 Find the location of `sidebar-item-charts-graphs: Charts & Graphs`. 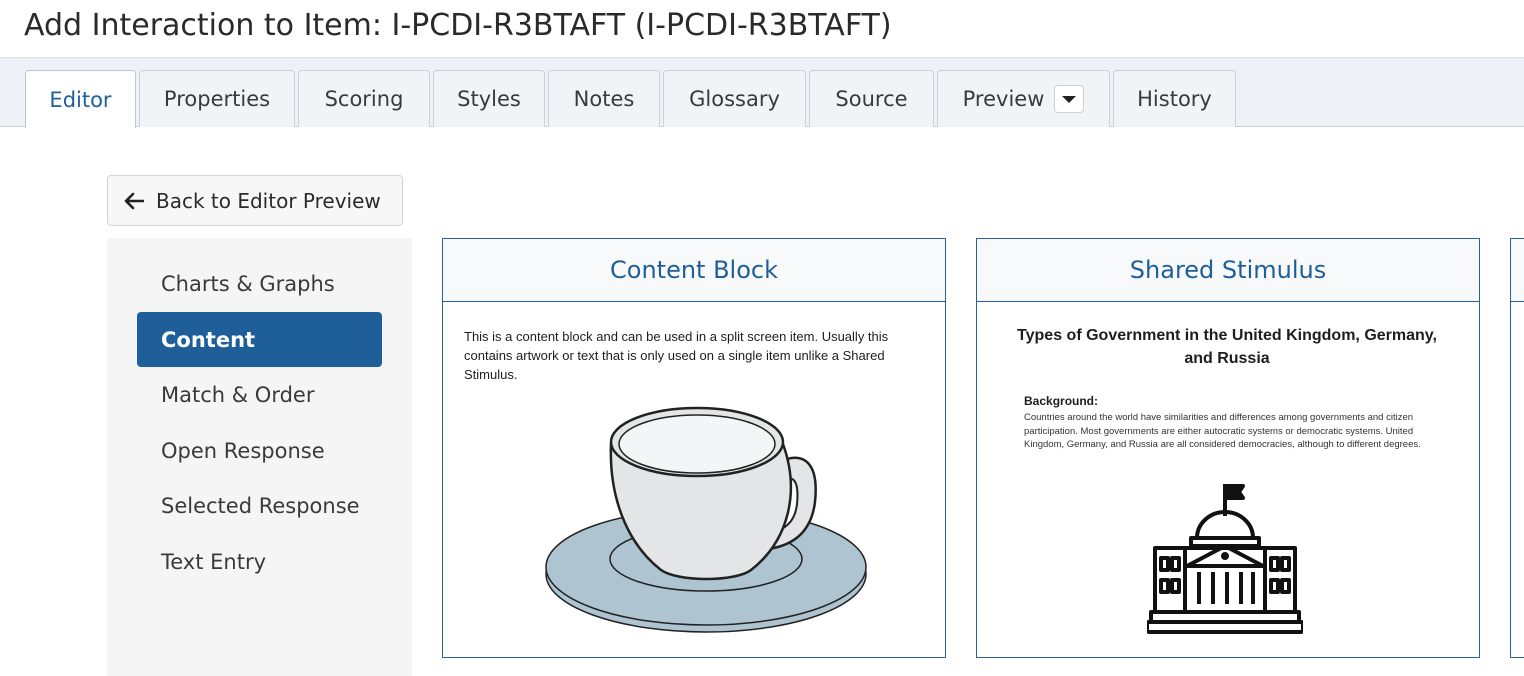

sidebar-item-charts-graphs: Charts & Graphs is located at coordinates (259, 283).